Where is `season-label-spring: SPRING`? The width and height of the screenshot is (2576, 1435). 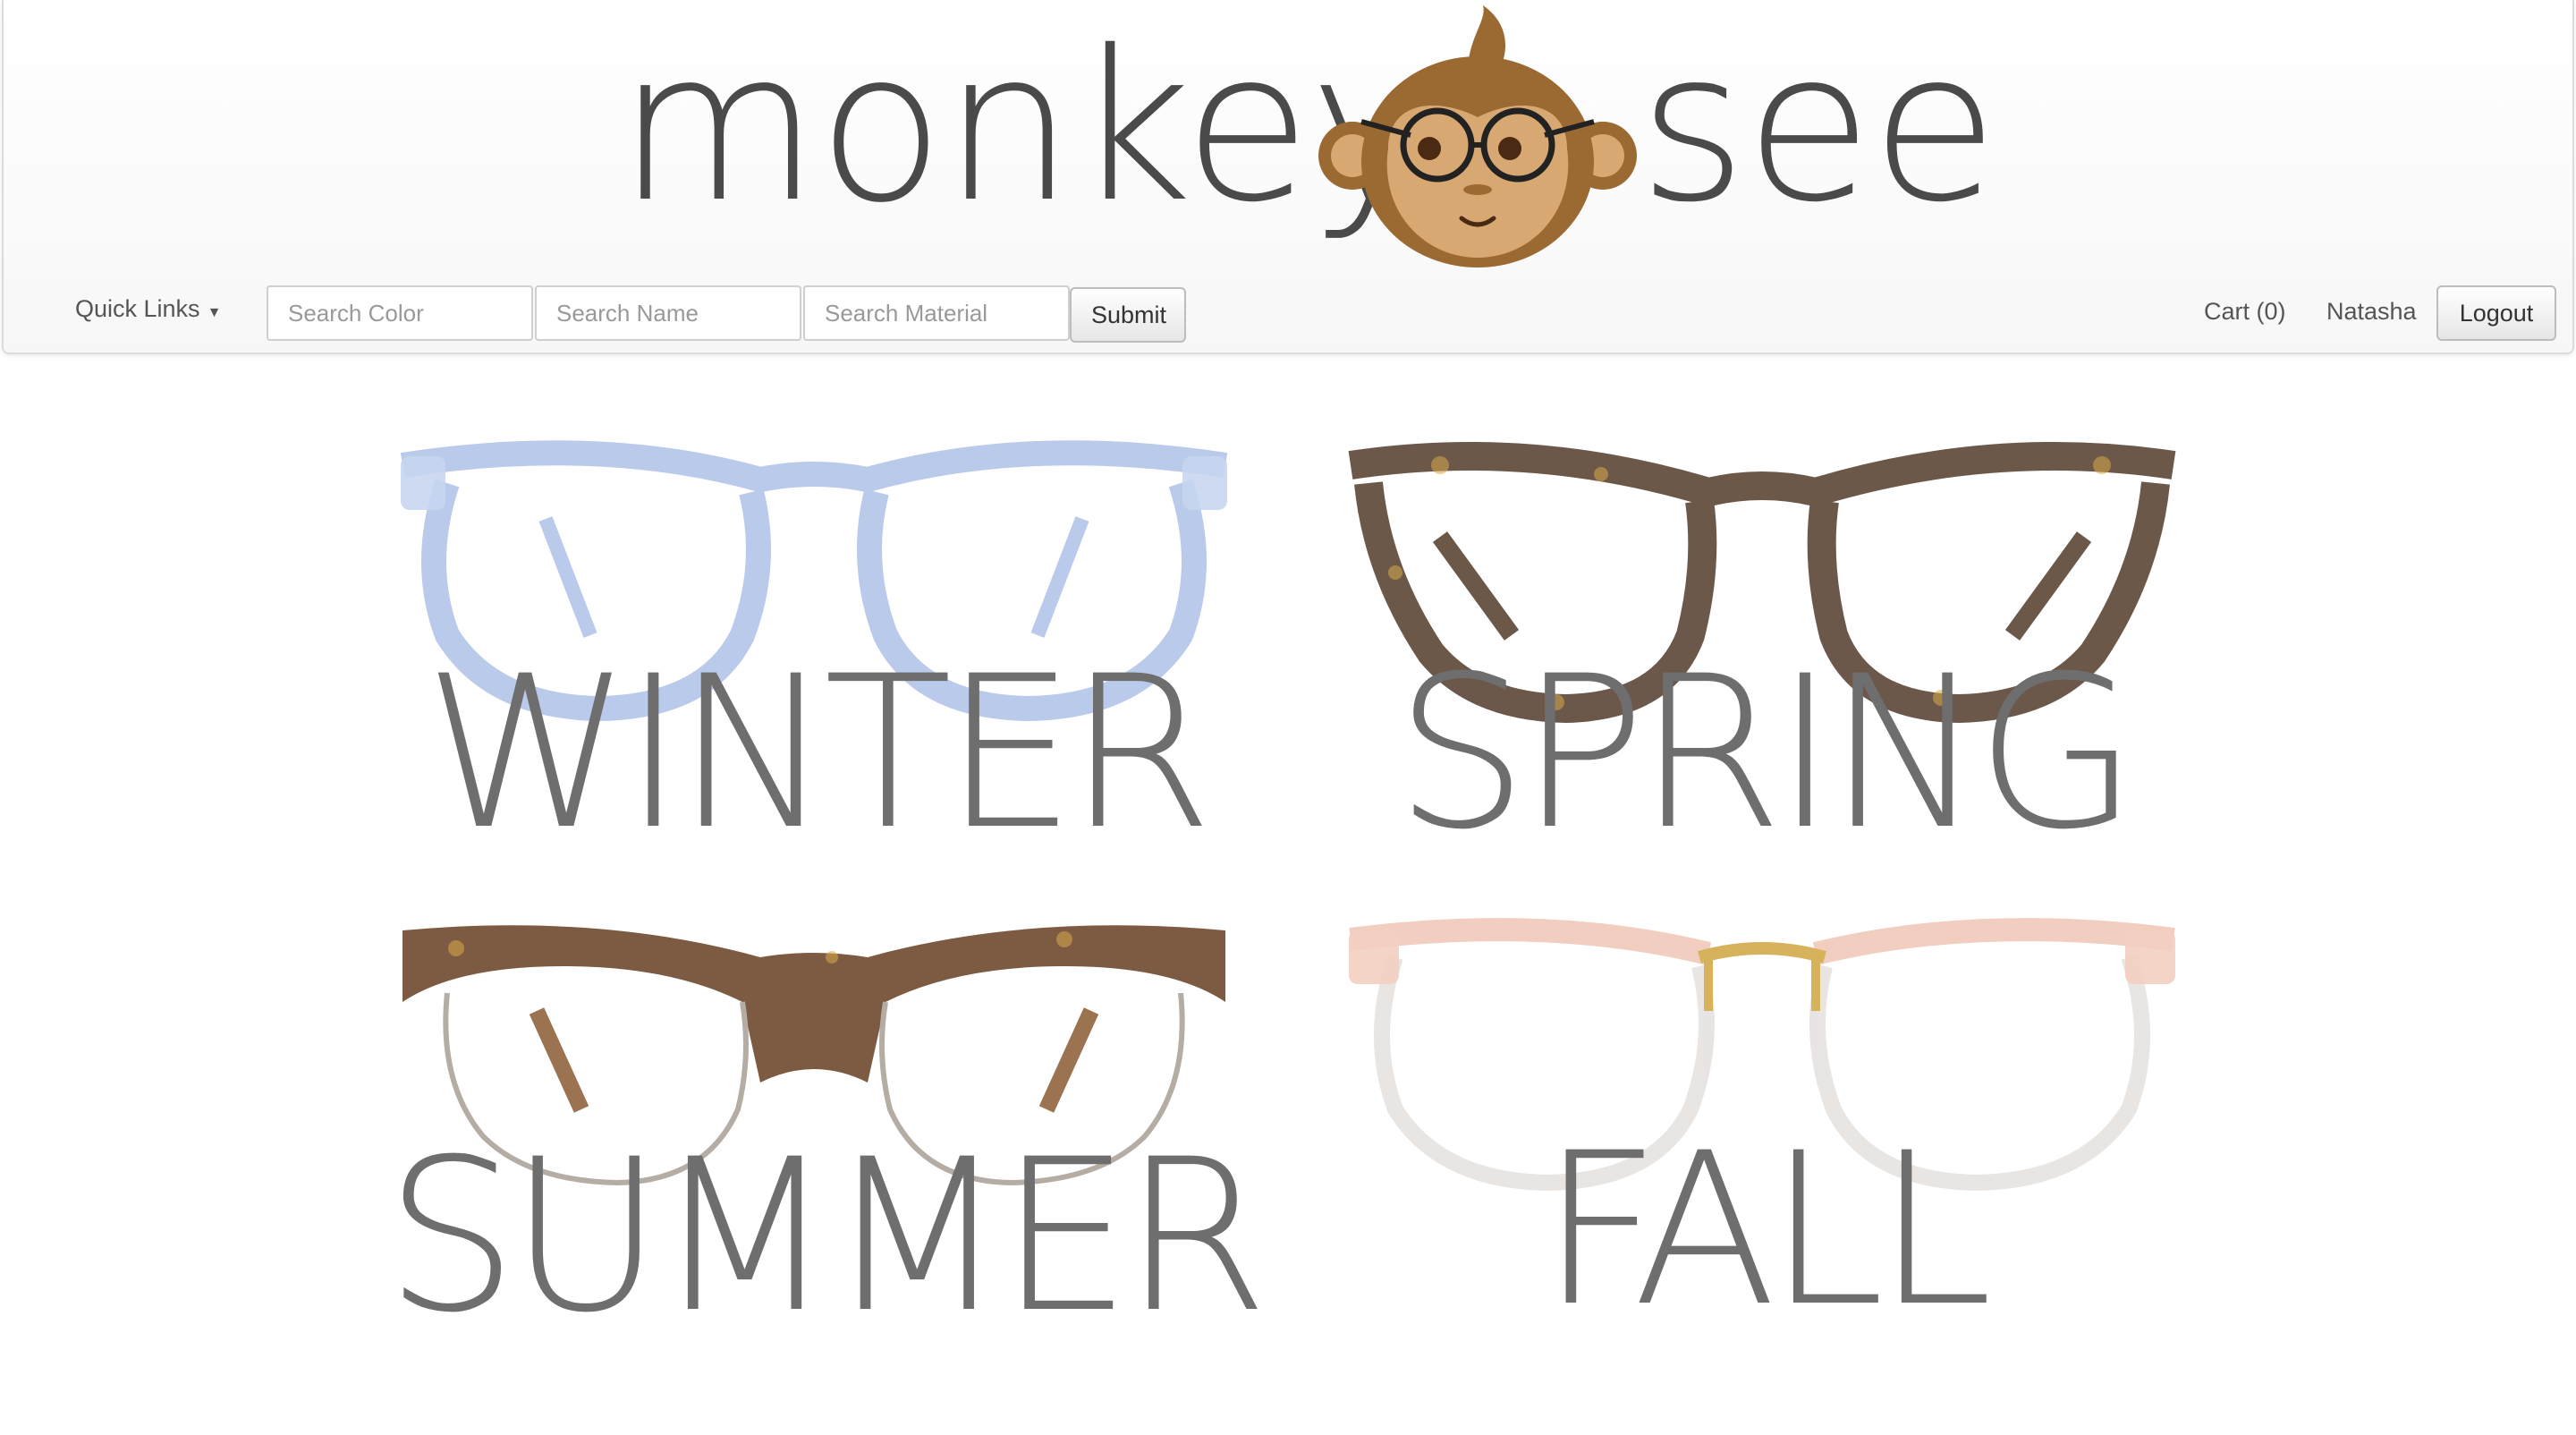
season-label-spring: SPRING is located at coordinates (1766, 754).